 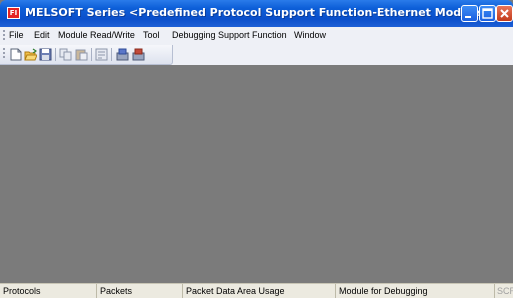 What do you see at coordinates (30, 54) in the screenshot?
I see `open-folder-icon` at bounding box center [30, 54].